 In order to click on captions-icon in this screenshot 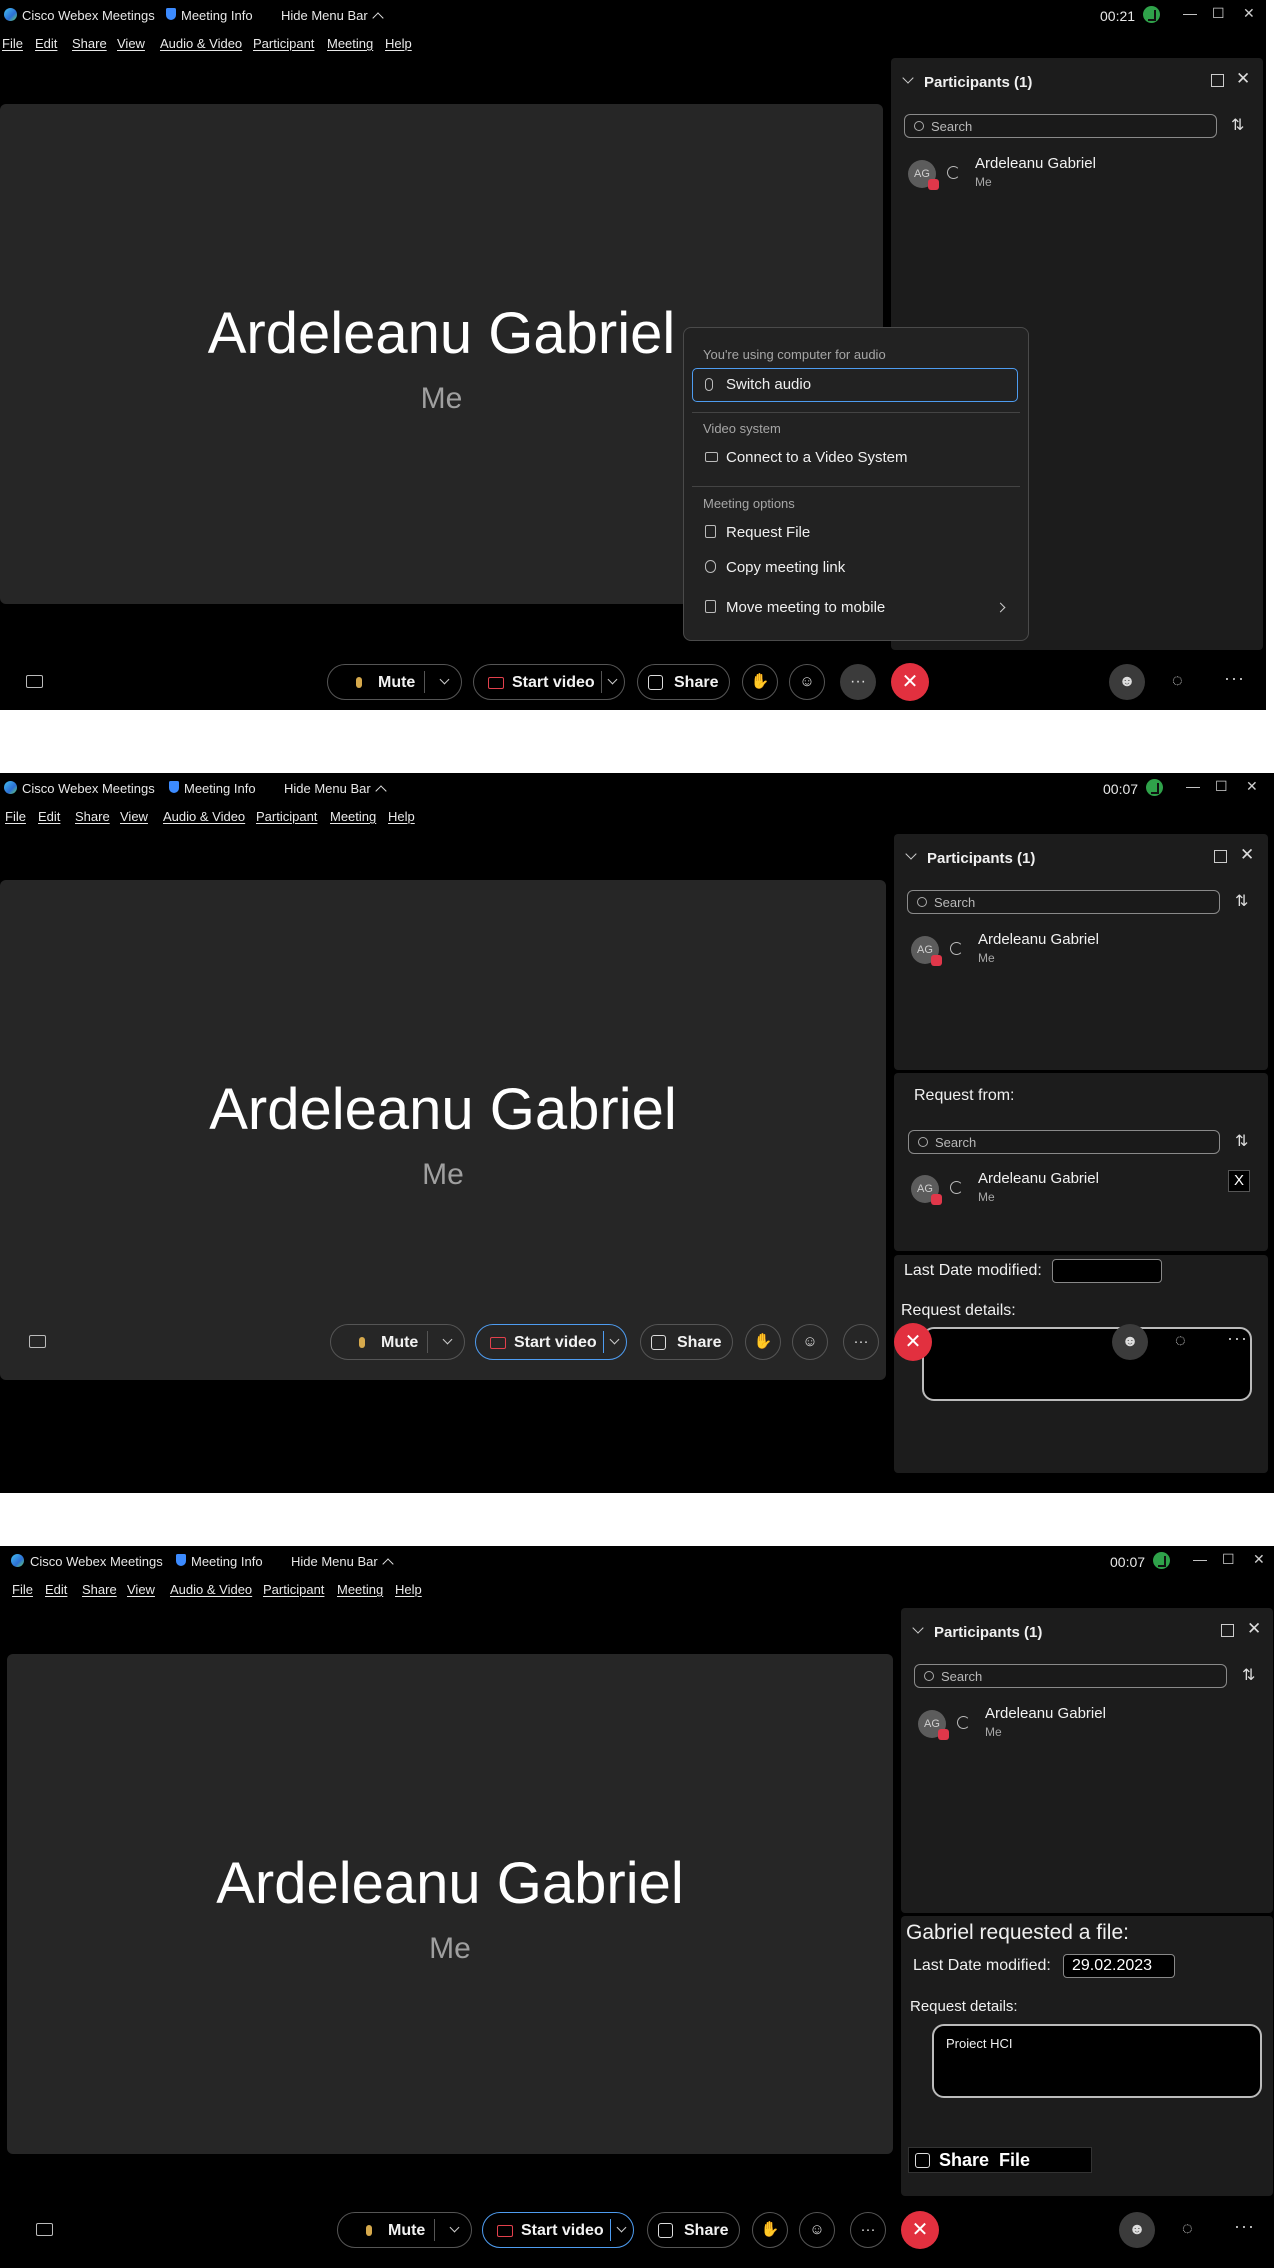, I will do `click(34, 681)`.